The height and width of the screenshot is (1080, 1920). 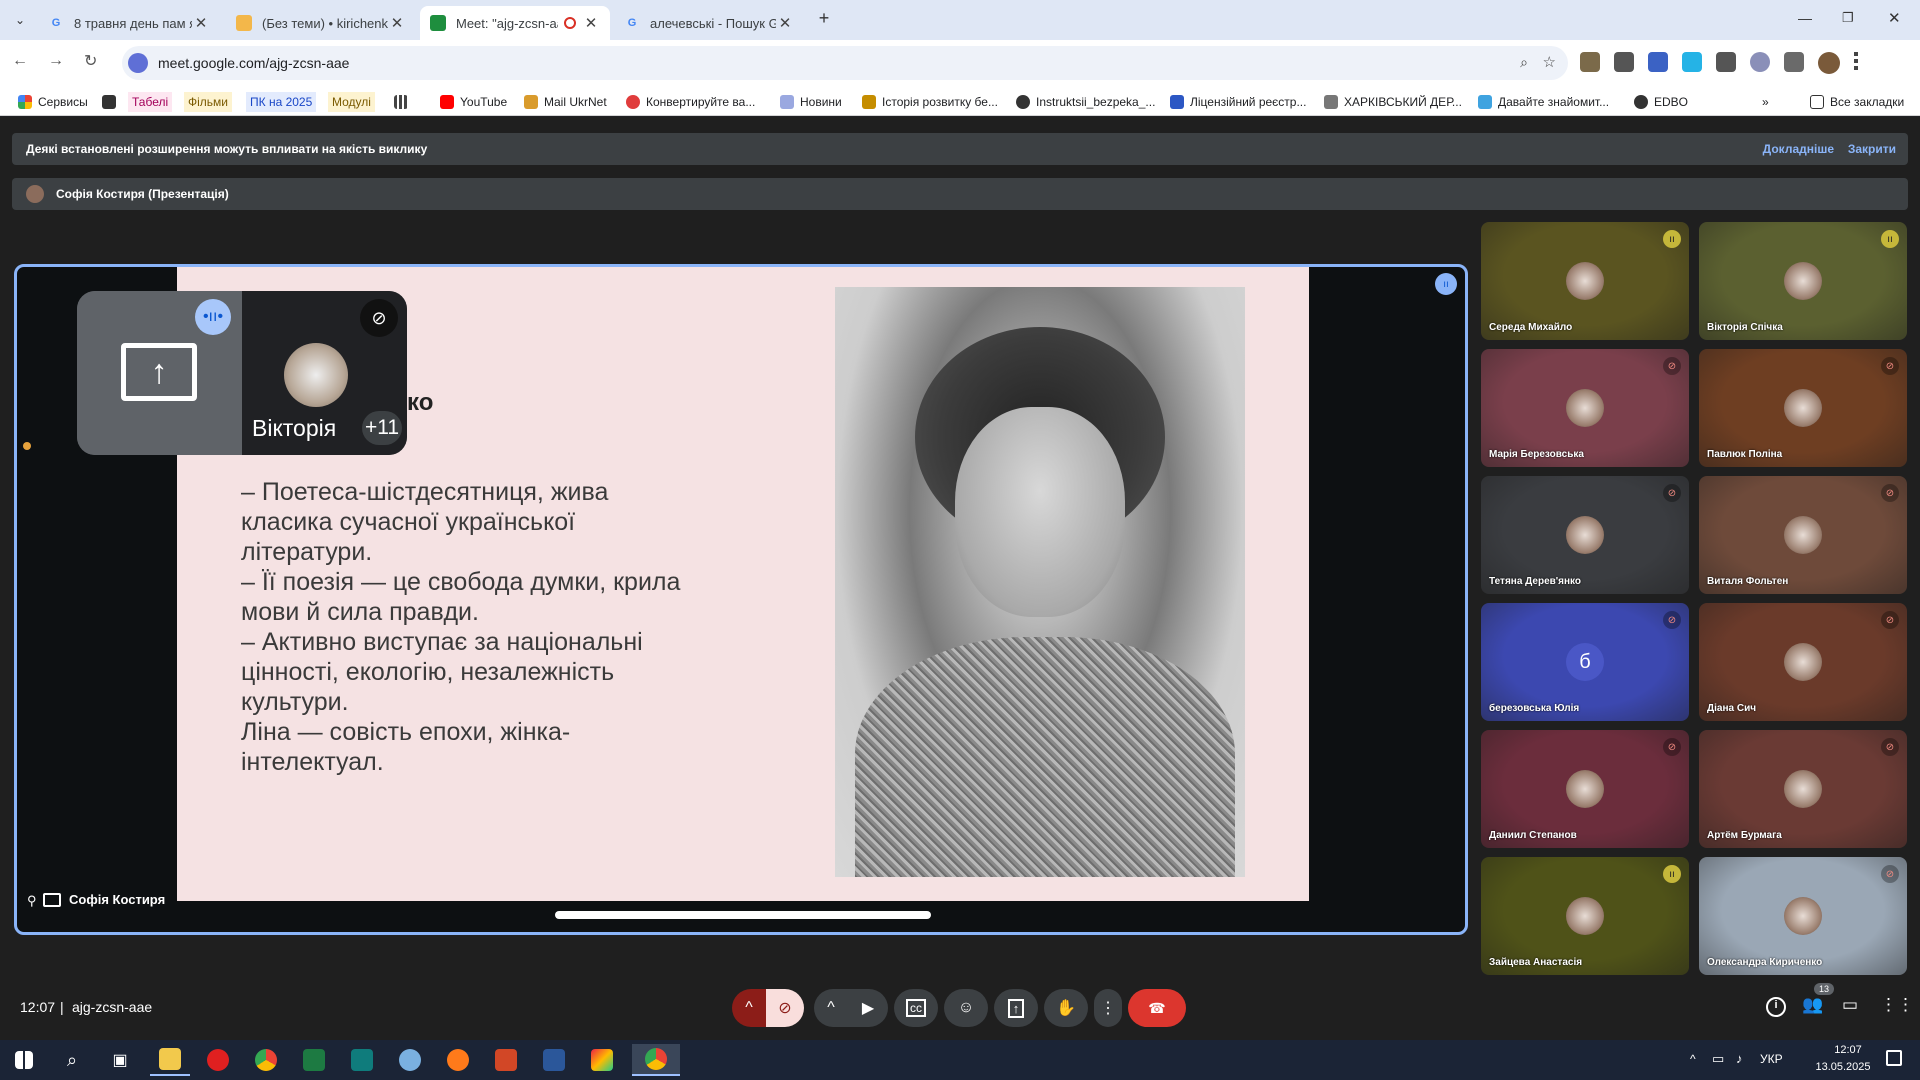 What do you see at coordinates (321, 23) in the screenshot?
I see `tab-2: (Без теми) • kirichenko.oleksan ✕` at bounding box center [321, 23].